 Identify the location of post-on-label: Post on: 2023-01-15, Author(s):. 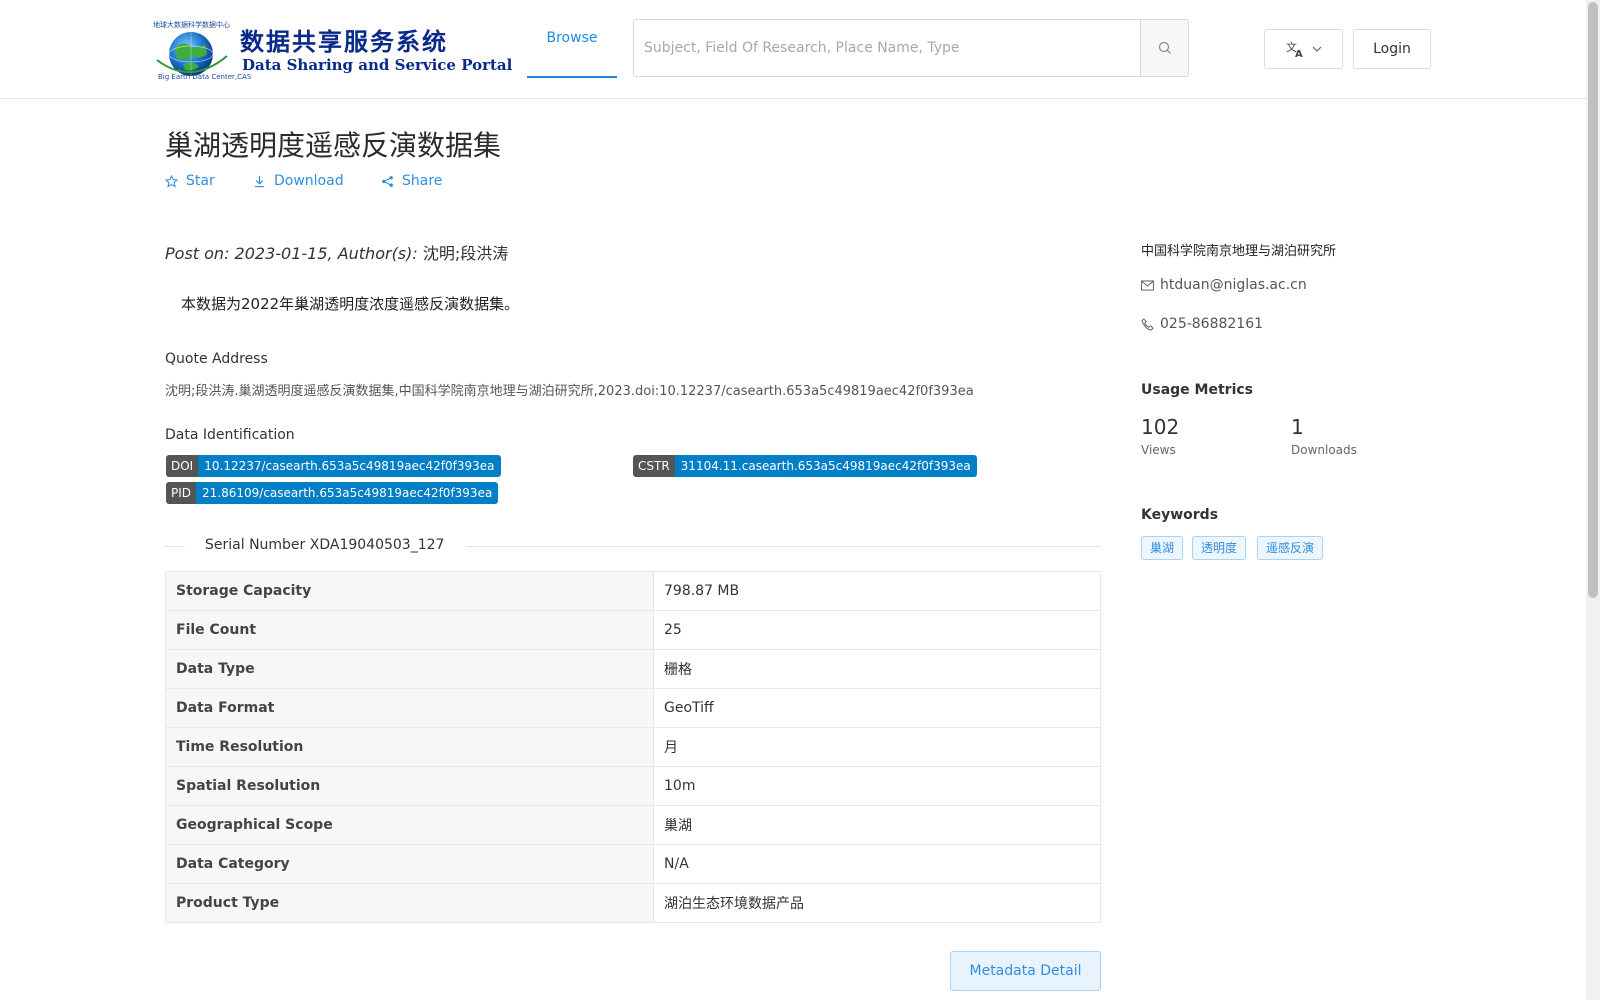
(294, 253).